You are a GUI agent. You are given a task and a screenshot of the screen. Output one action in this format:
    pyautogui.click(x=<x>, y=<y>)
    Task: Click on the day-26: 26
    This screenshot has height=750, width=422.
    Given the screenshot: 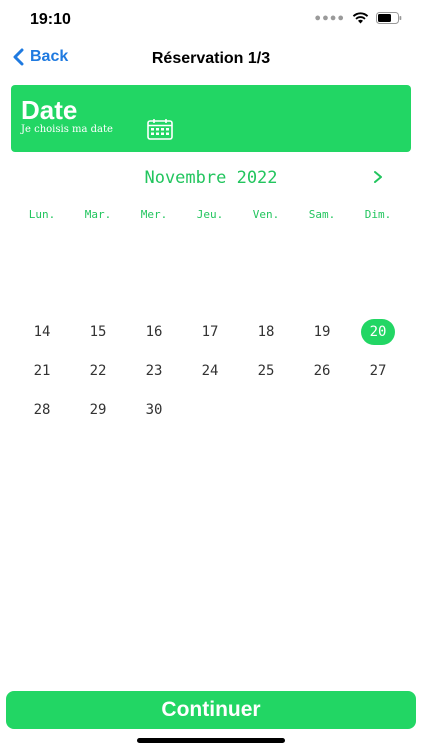 What is the action you would take?
    pyautogui.click(x=322, y=370)
    